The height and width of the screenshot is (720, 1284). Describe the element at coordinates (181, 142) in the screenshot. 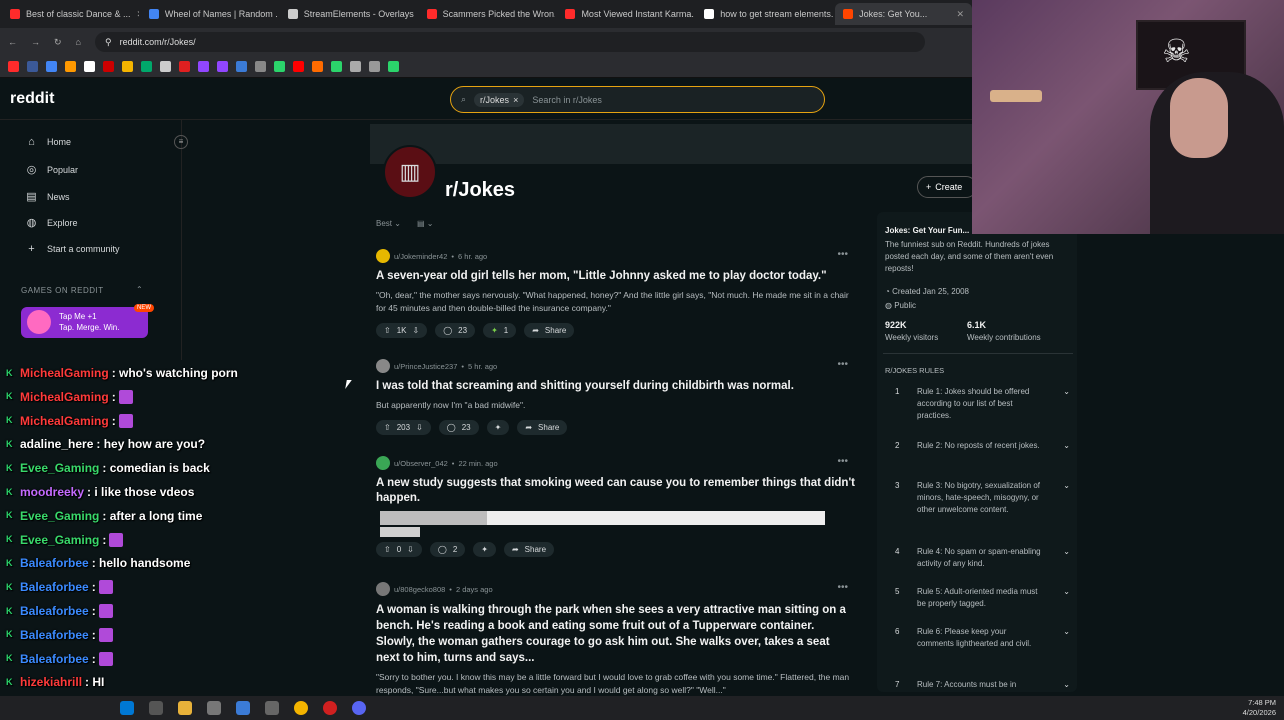

I see `collapse-sidebar-icon: ≡` at that location.